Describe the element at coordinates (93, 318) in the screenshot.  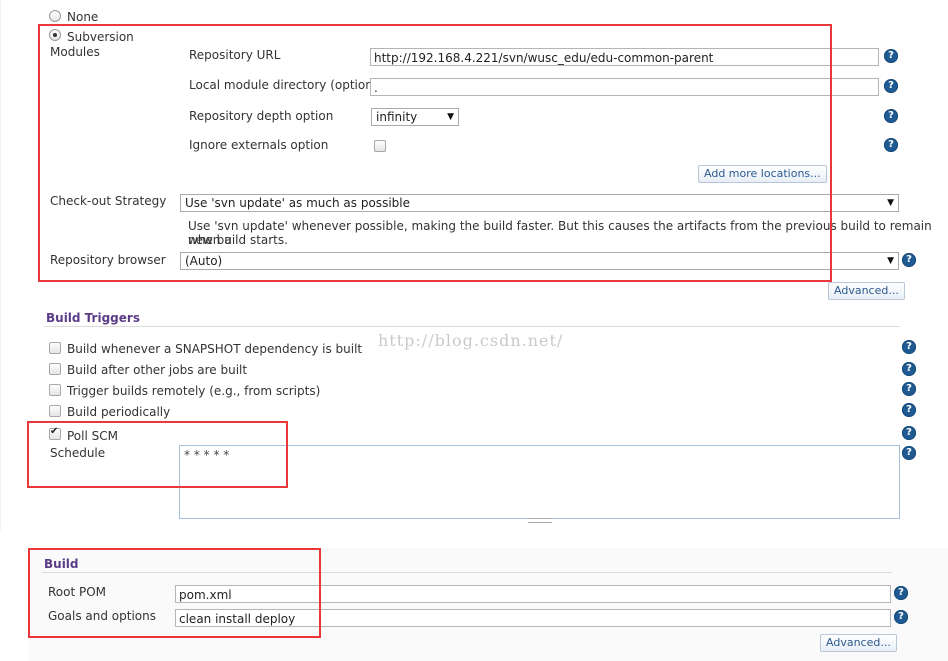
I see `build-triggers-title: Build Triggers` at that location.